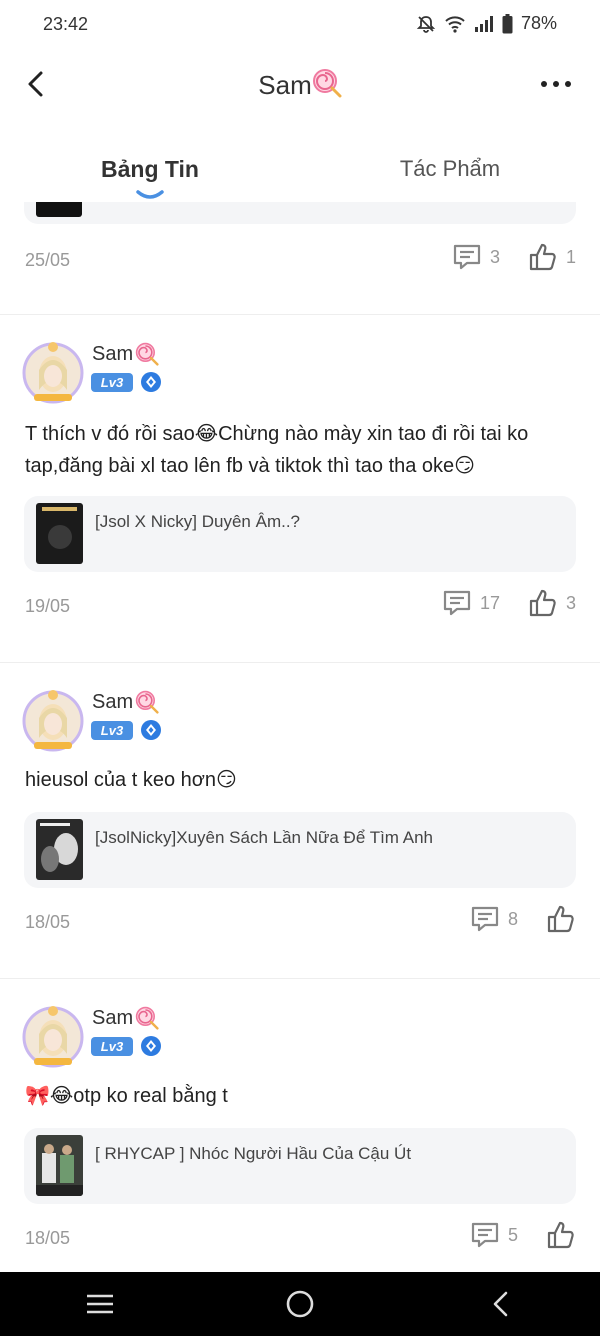 This screenshot has height=1336, width=600. Describe the element at coordinates (300, 534) in the screenshot. I see `book-card: [Jsol X Nicky] Duyên Âm..?` at that location.